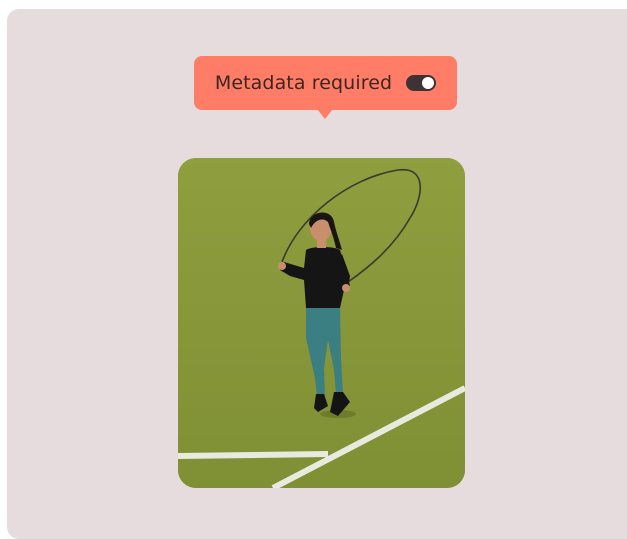 The width and height of the screenshot is (627, 539). What do you see at coordinates (346, 288) in the screenshot?
I see `right-hand` at bounding box center [346, 288].